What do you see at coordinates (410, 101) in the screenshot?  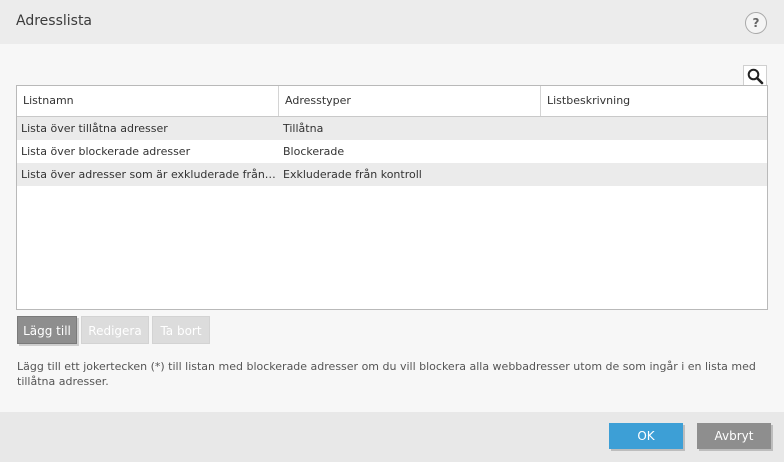 I see `column-header-address-types: Adresstyper` at bounding box center [410, 101].